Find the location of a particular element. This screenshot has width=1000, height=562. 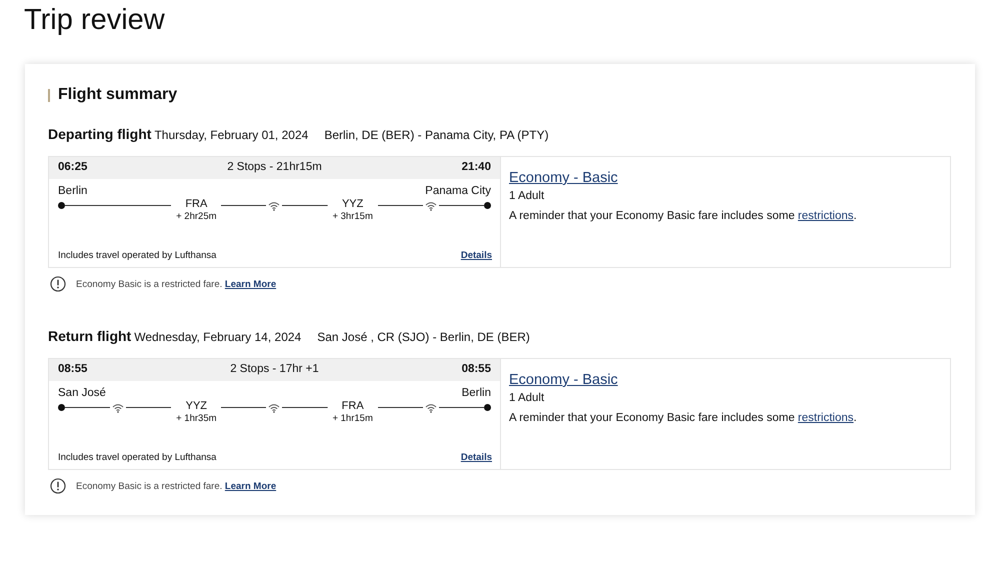

departure-time: 06:25 is located at coordinates (73, 168).